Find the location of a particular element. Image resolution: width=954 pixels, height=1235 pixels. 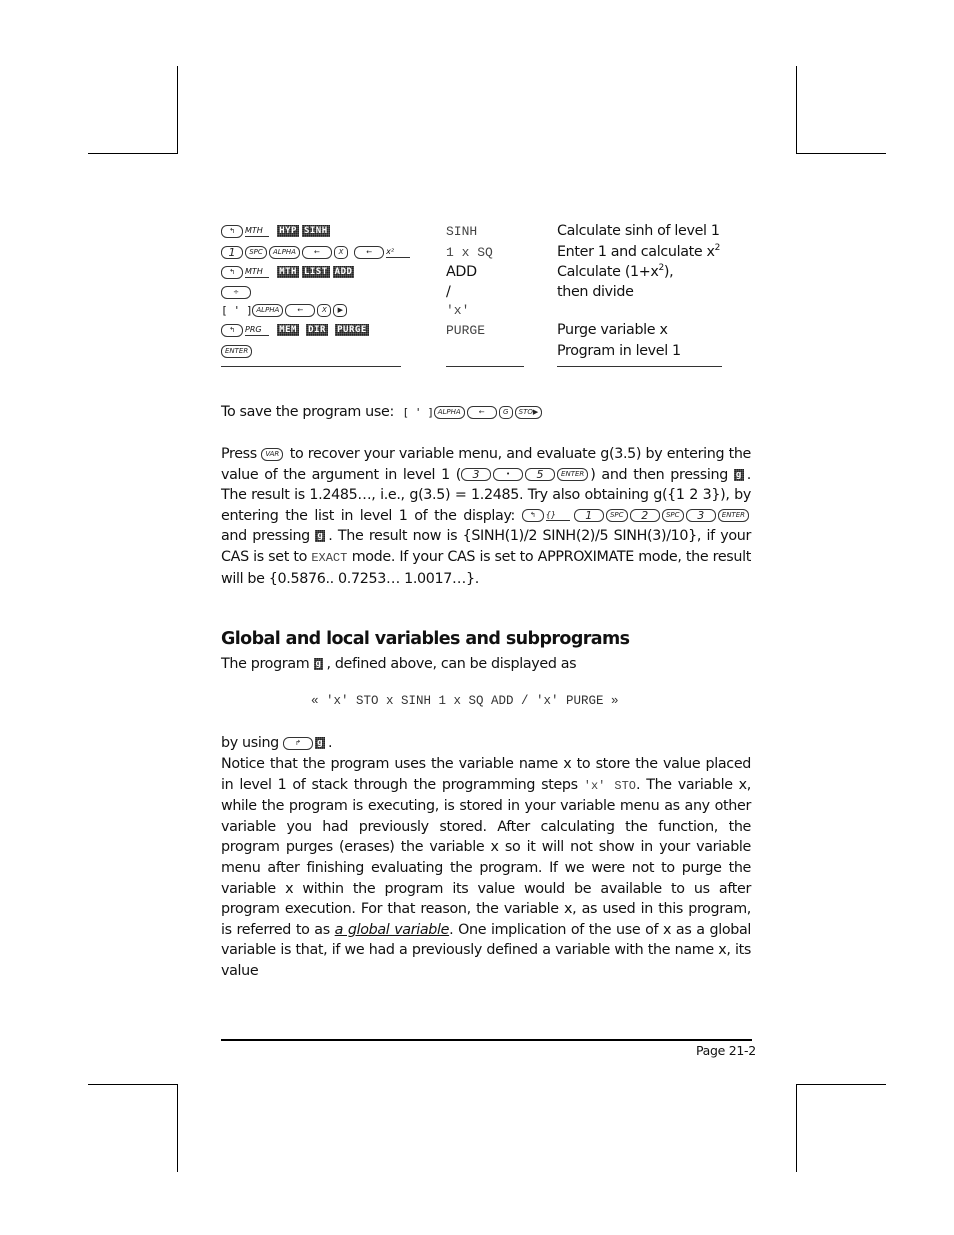

save-text: To save the program use: is located at coordinates (307, 412).